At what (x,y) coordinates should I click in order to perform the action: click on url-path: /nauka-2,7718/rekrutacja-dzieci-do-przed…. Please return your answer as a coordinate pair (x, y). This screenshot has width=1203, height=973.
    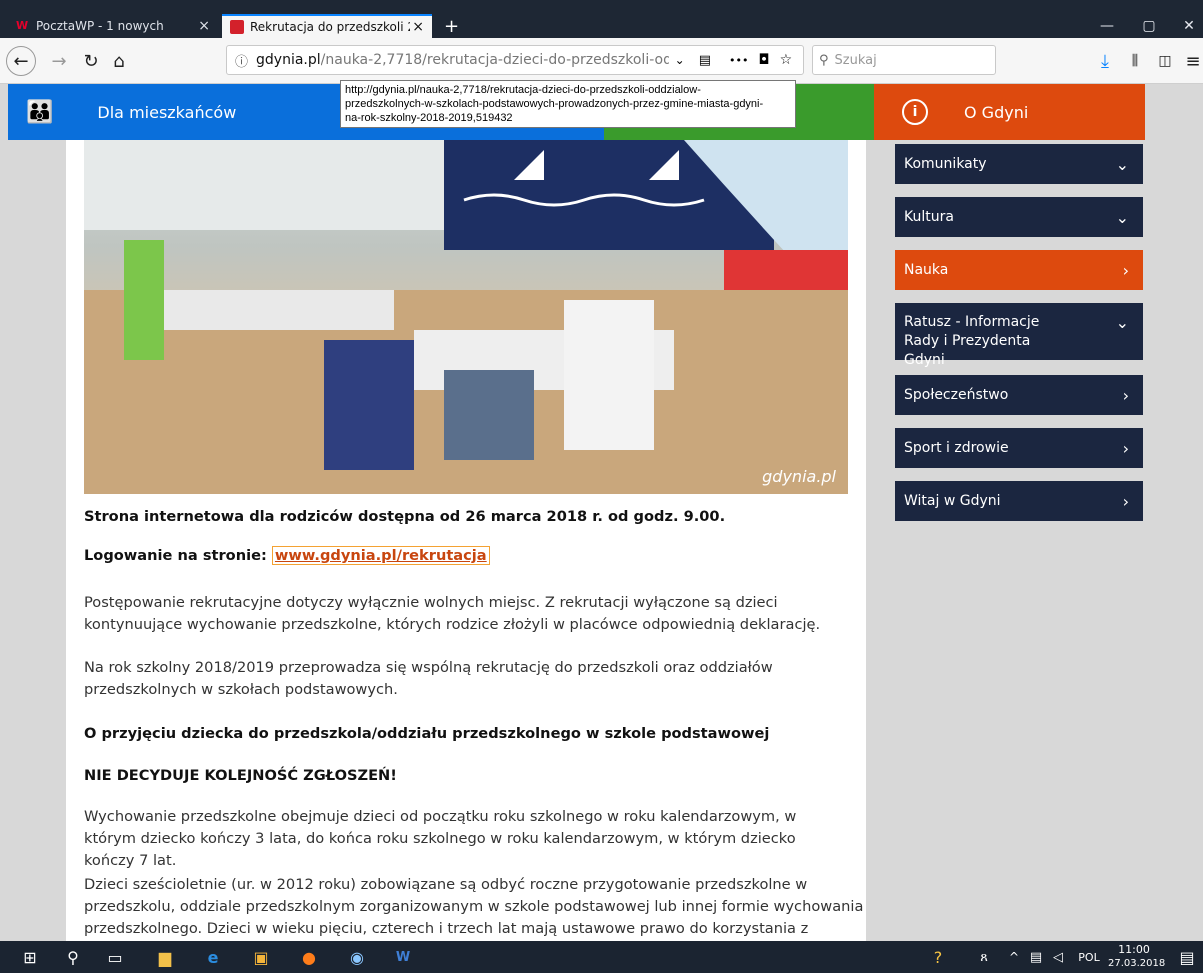
    Looking at the image, I should click on (494, 60).